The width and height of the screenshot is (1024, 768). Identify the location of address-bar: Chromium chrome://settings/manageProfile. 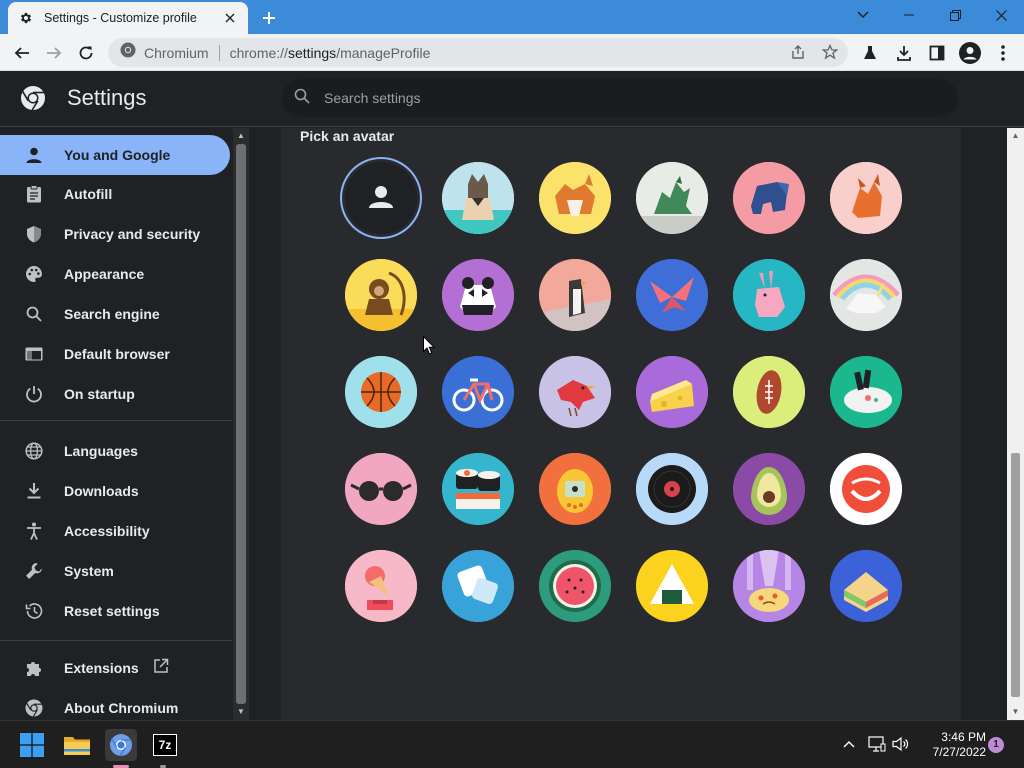
(478, 52).